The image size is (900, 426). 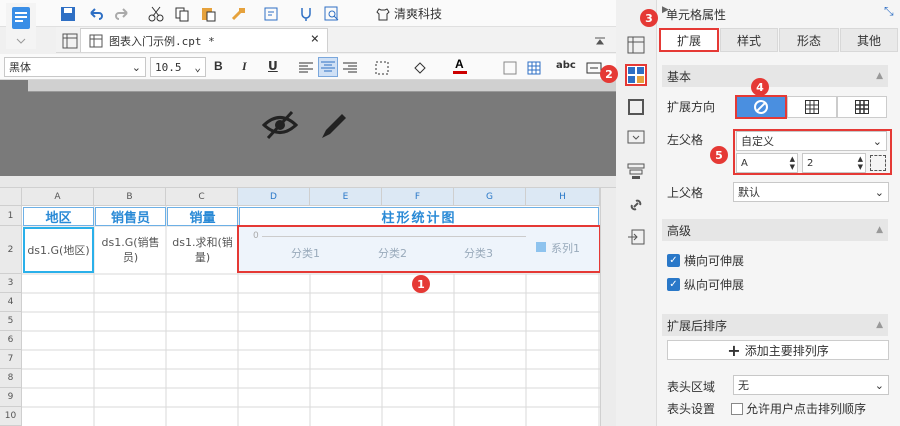 What do you see at coordinates (274, 197) in the screenshot?
I see `column-header-d: D` at bounding box center [274, 197].